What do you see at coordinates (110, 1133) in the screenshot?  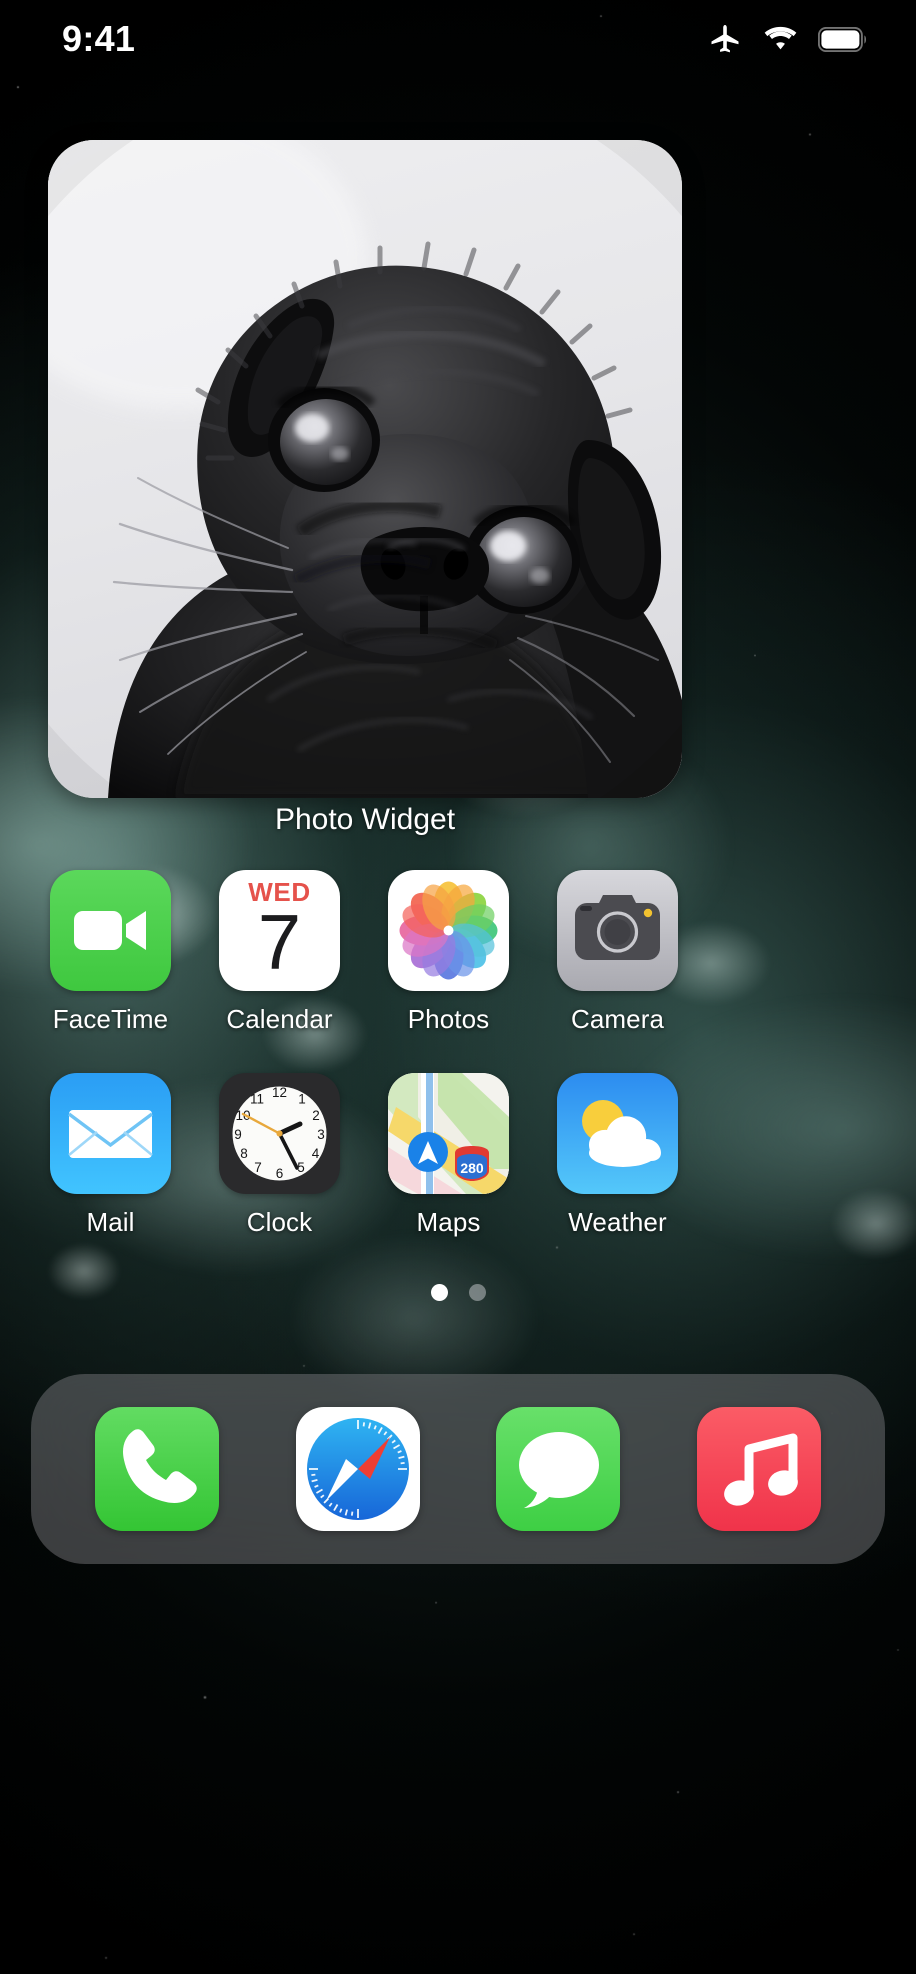 I see `mail-icon` at bounding box center [110, 1133].